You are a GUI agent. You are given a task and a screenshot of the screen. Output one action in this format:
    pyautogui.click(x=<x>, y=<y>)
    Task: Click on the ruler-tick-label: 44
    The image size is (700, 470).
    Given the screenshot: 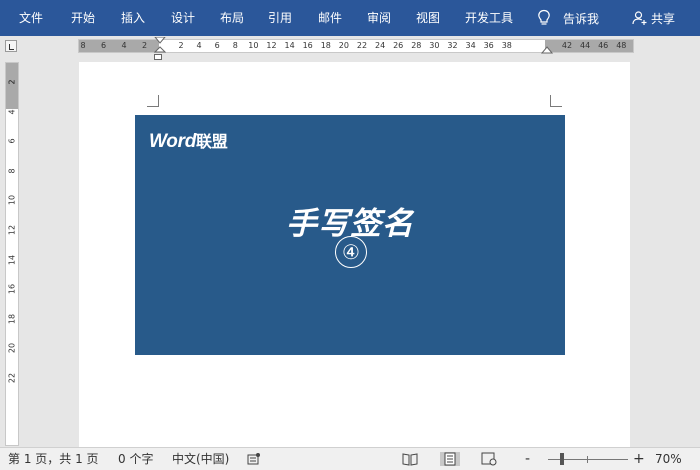 What is the action you would take?
    pyautogui.click(x=585, y=45)
    